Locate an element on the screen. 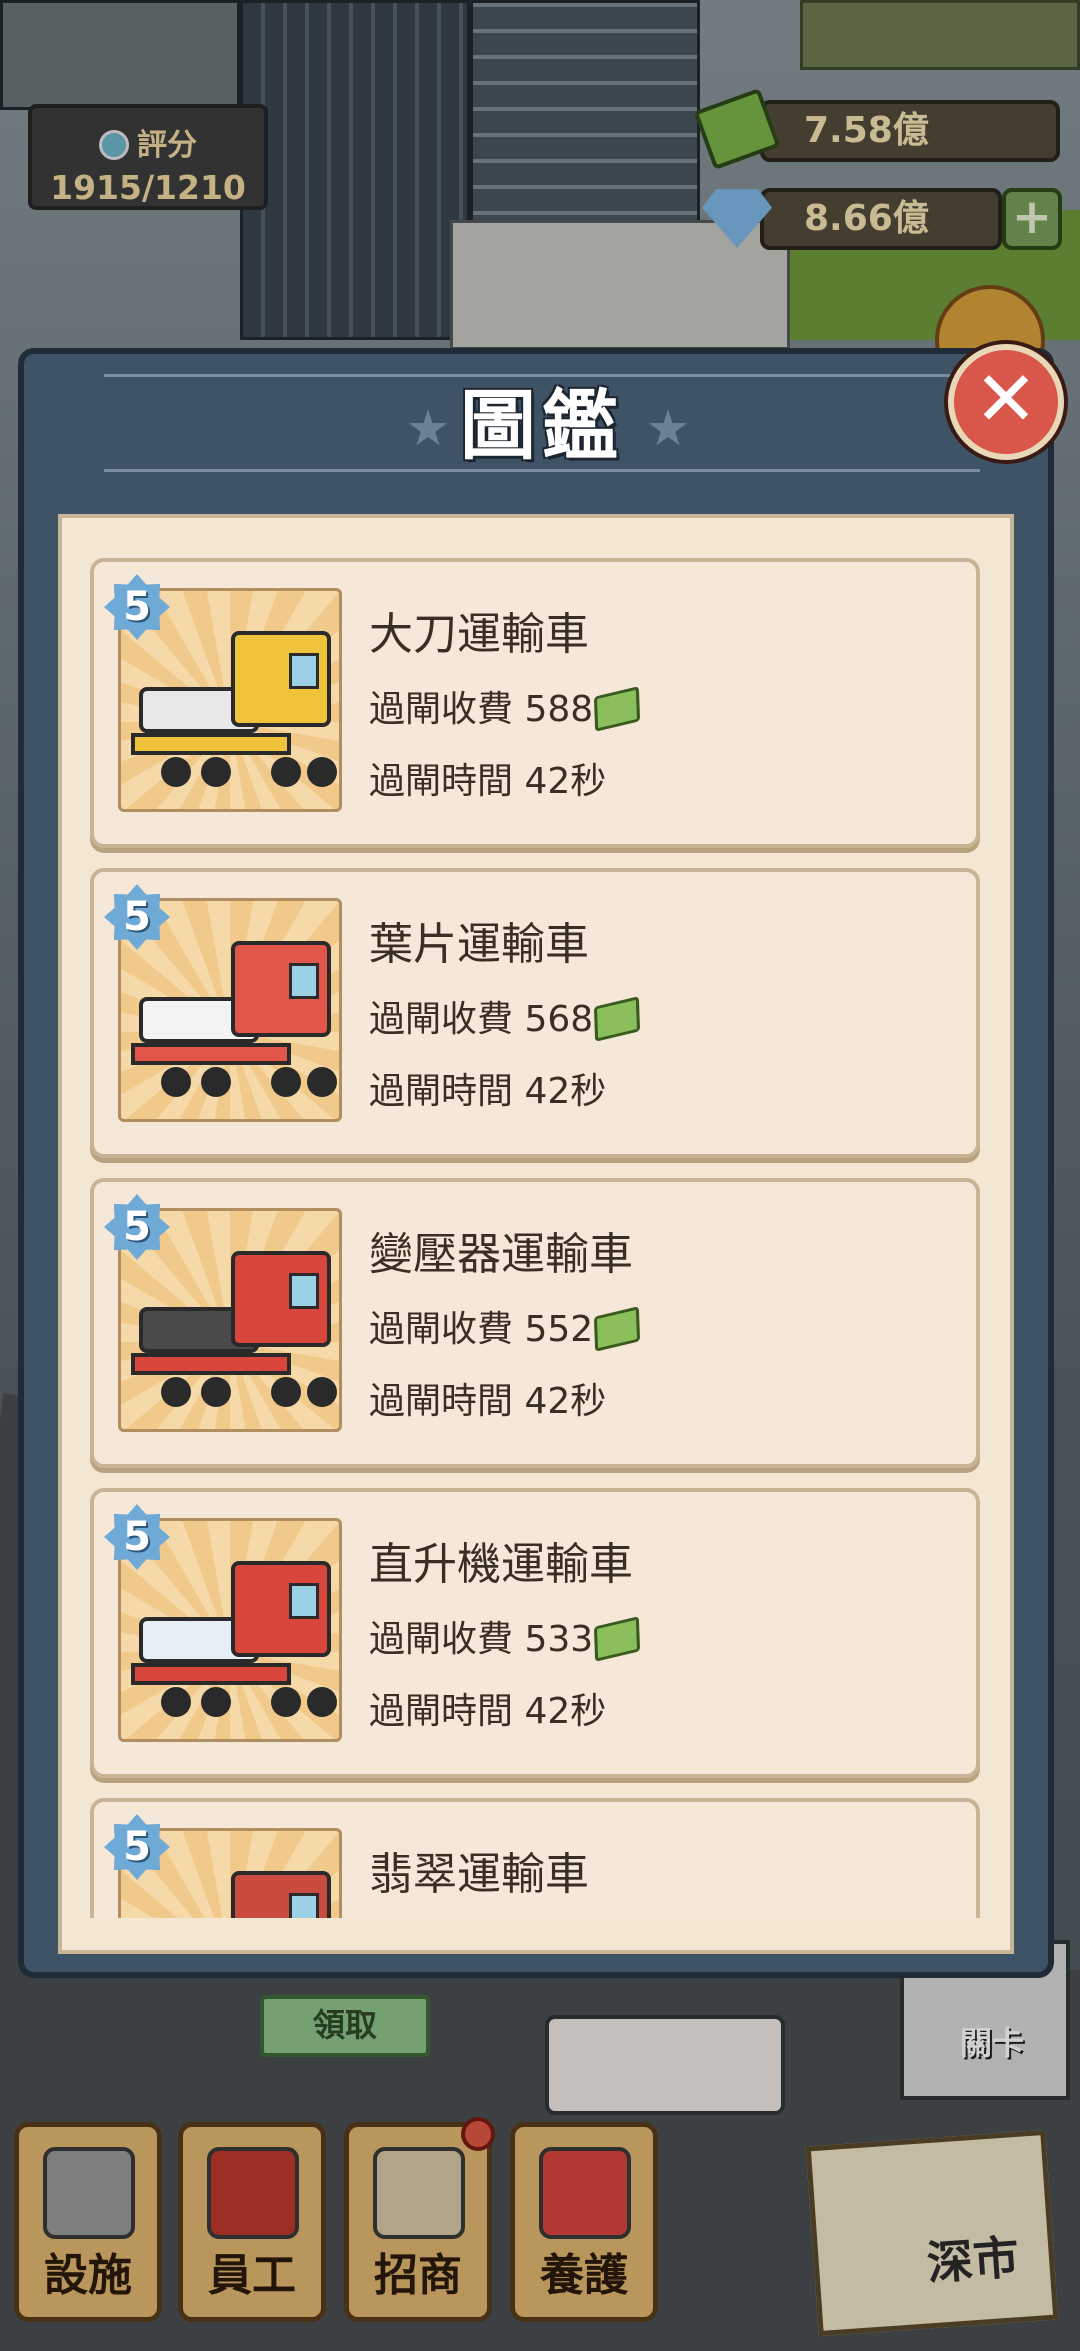  toll-fee: 過閘收費 552 is located at coordinates (505, 1326).